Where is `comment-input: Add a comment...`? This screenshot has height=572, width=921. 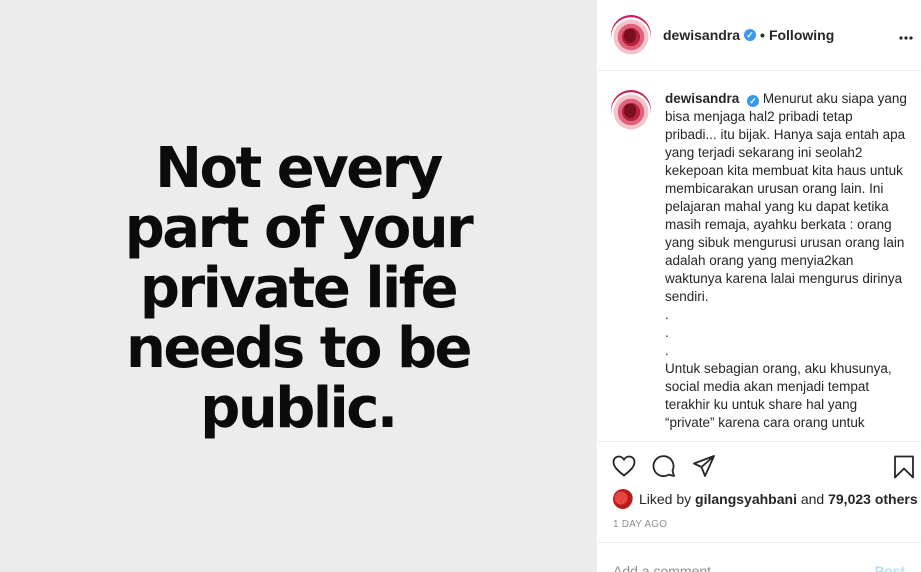
comment-input: Add a comment... is located at coordinates (668, 567).